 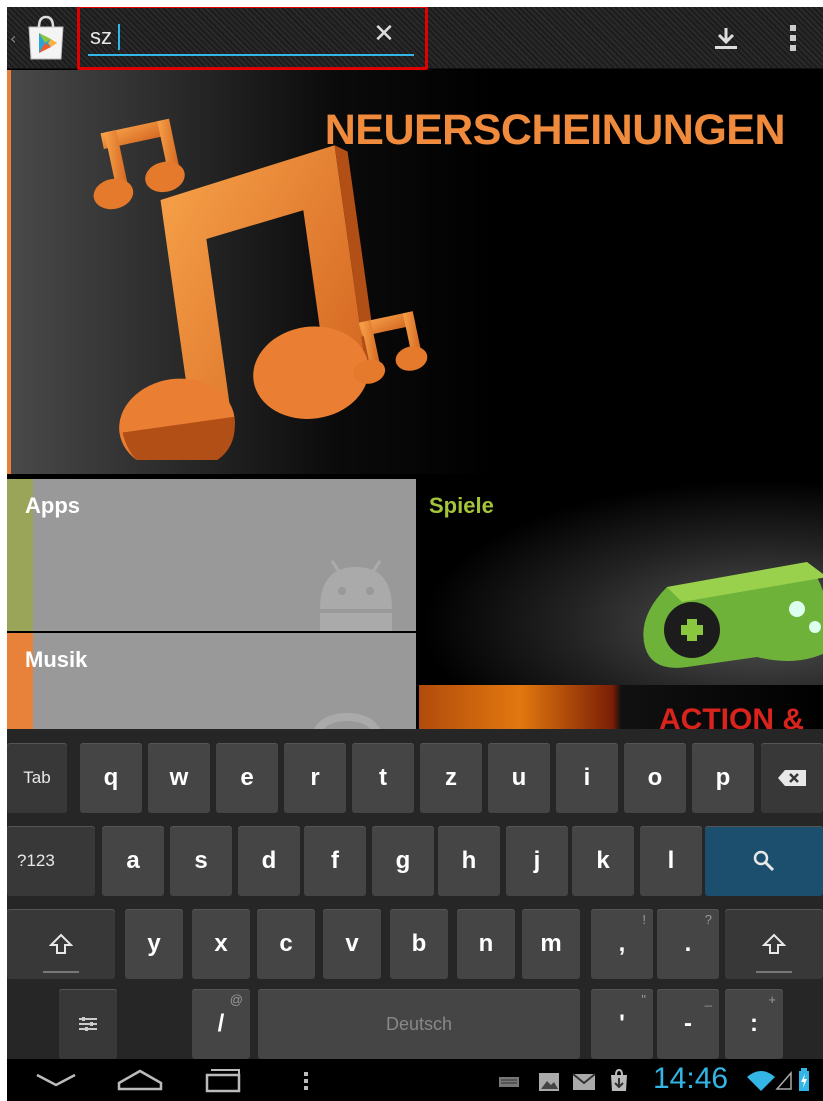 I want to click on spiele-label: Spiele, so click(x=461, y=505).